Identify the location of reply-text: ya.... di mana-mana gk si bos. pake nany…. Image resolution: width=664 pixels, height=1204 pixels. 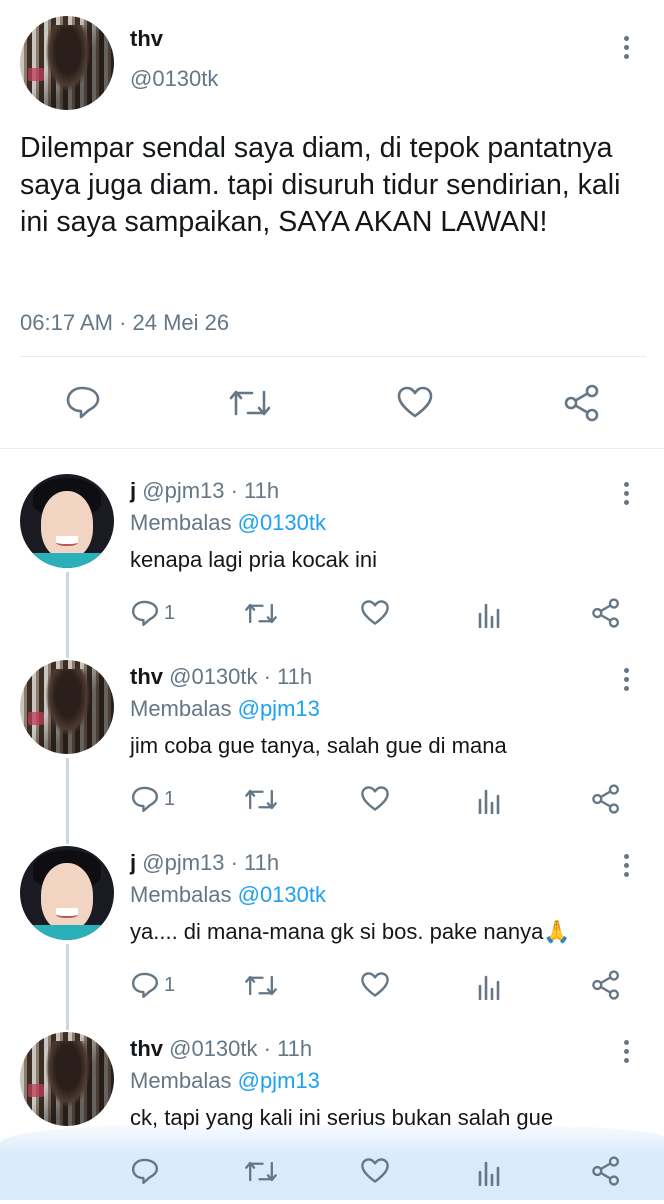
(350, 931).